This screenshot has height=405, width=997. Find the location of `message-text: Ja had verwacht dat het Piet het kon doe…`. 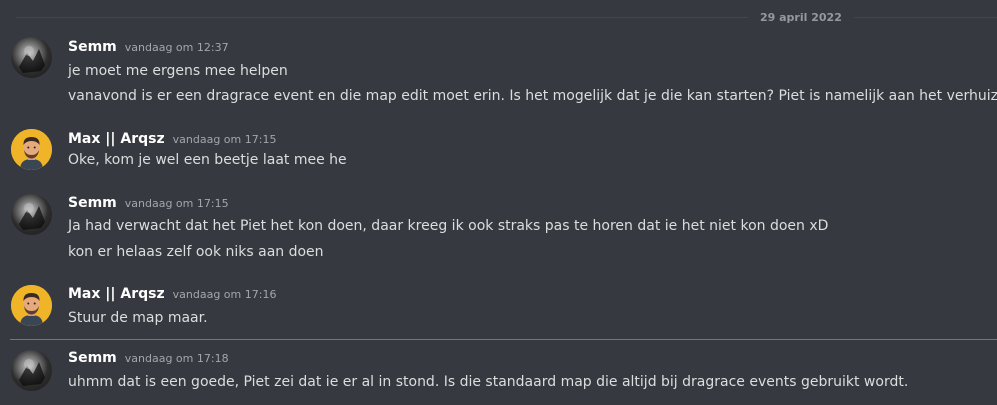

message-text: Ja had verwacht dat het Piet het kon doe… is located at coordinates (448, 226).